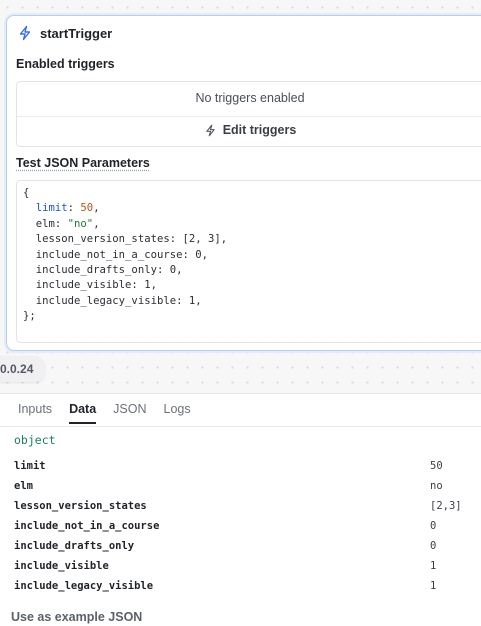  Describe the element at coordinates (30, 466) in the screenshot. I see `row-key: limit` at that location.